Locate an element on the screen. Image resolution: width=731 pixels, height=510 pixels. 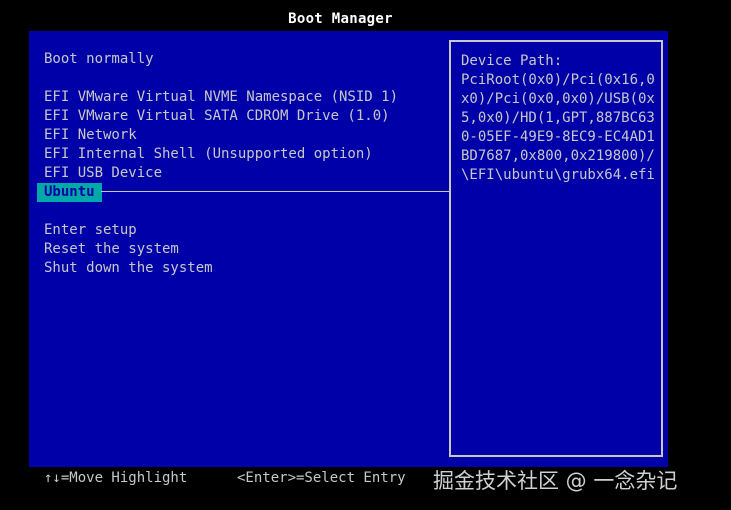
footer-move-hint: ↑↓=Move Highlight is located at coordinates (116, 478).